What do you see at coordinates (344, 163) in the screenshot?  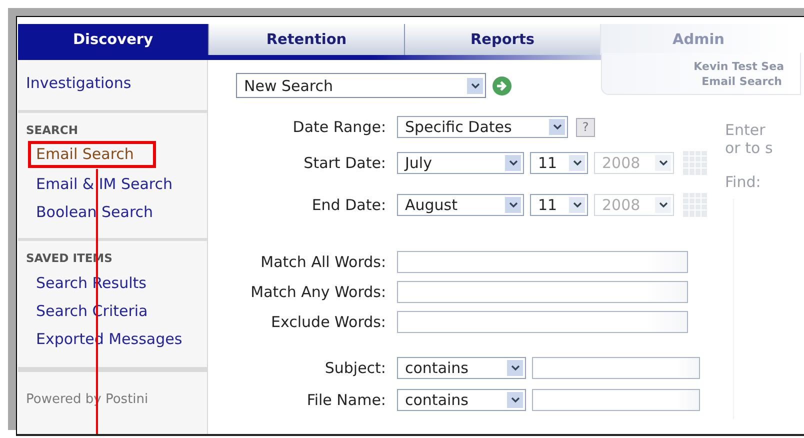 I see `field-label: Start Date:` at bounding box center [344, 163].